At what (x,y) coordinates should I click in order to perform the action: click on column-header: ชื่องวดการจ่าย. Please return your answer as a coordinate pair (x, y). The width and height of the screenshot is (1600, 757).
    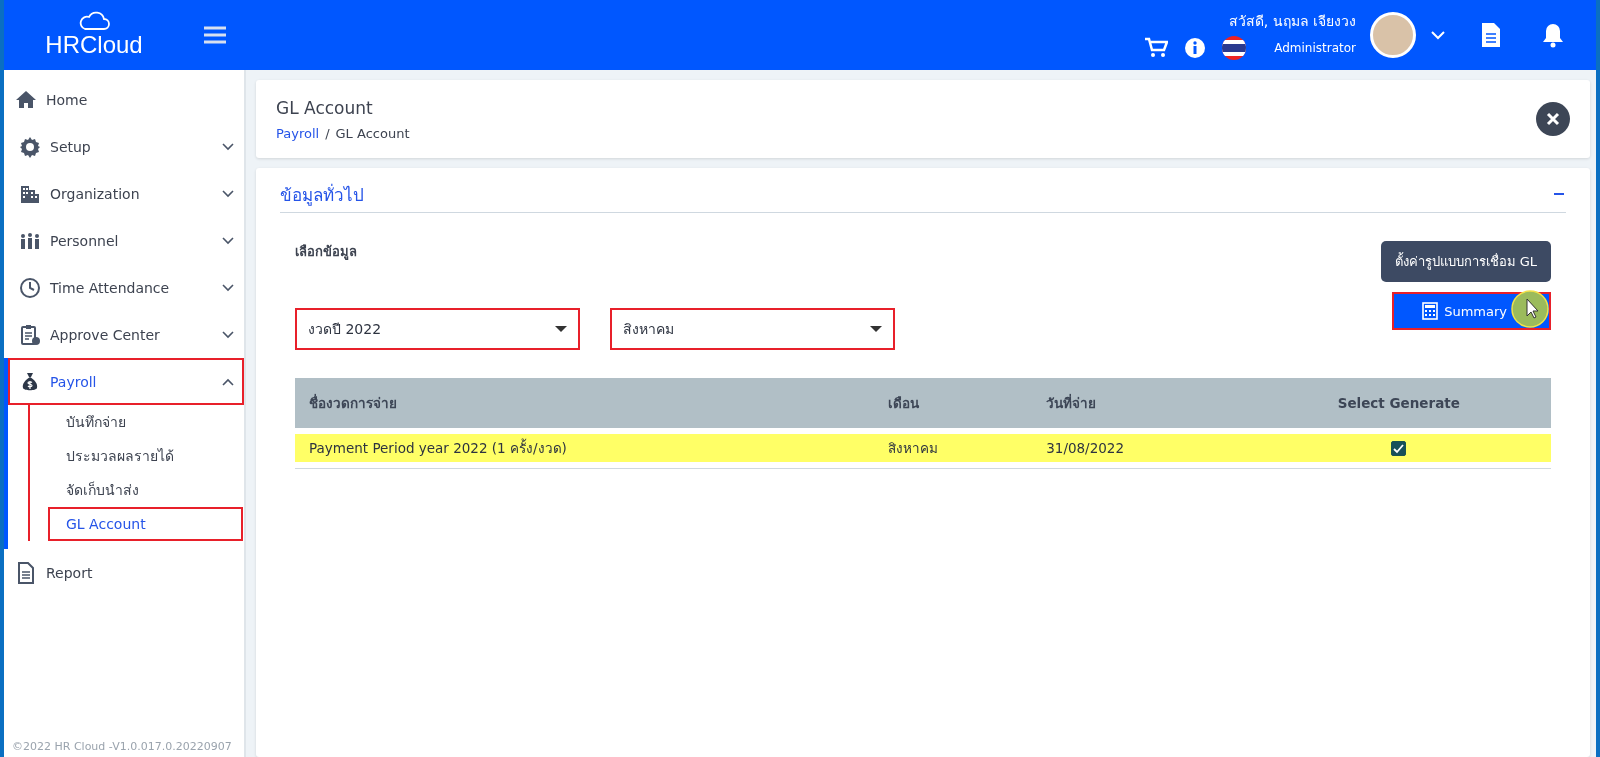
    Looking at the image, I should click on (585, 403).